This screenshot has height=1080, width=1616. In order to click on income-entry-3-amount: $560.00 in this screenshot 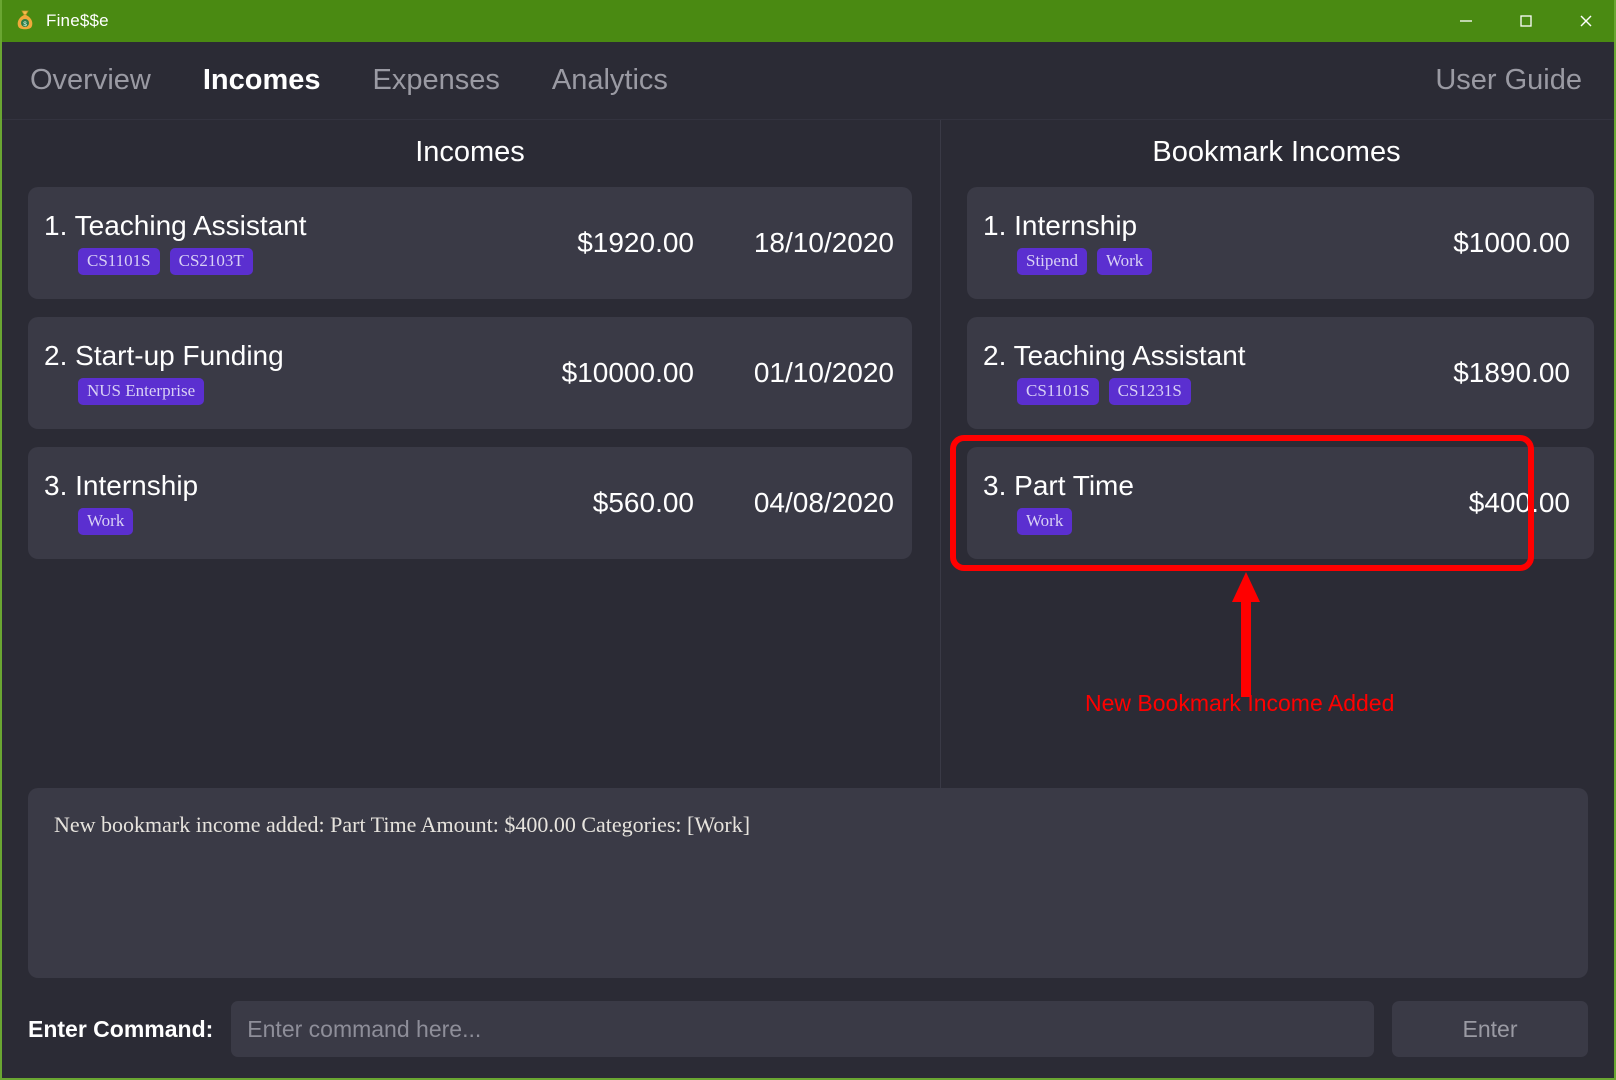, I will do `click(643, 502)`.